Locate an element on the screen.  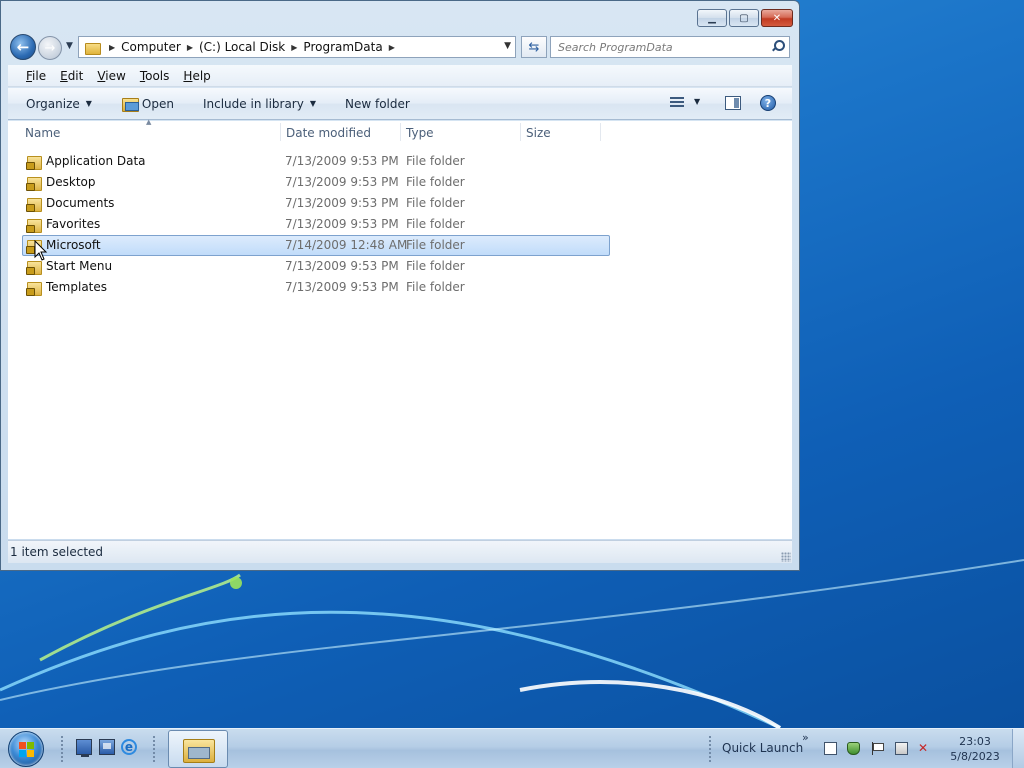
show-desktop-button is located at coordinates (1018, 748).